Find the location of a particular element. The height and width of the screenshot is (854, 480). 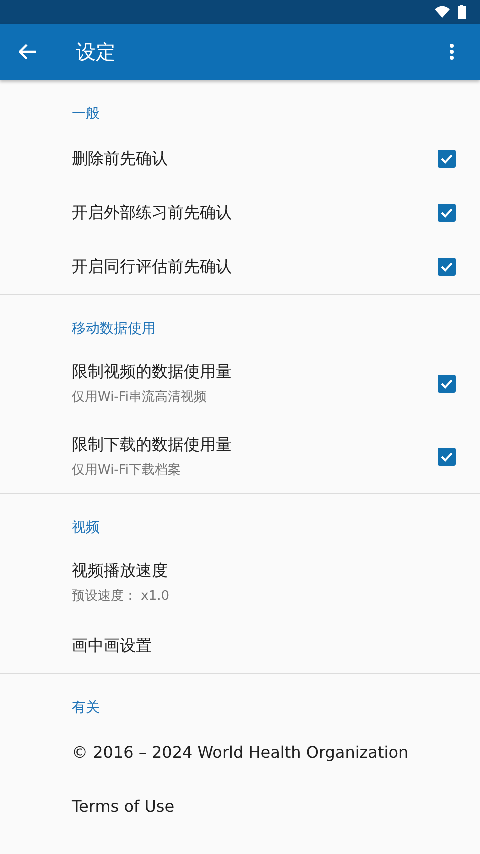

screen-title: 设定 is located at coordinates (96, 52).